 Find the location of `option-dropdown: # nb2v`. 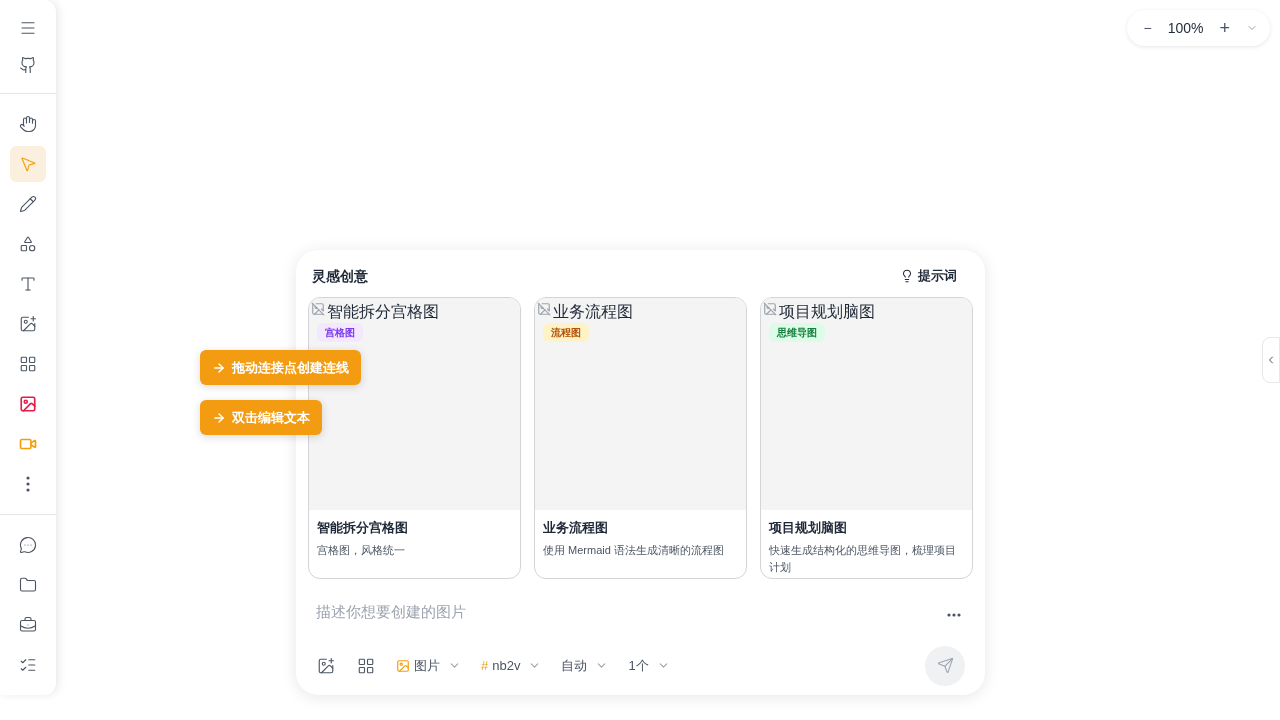

option-dropdown: # nb2v is located at coordinates (511, 665).